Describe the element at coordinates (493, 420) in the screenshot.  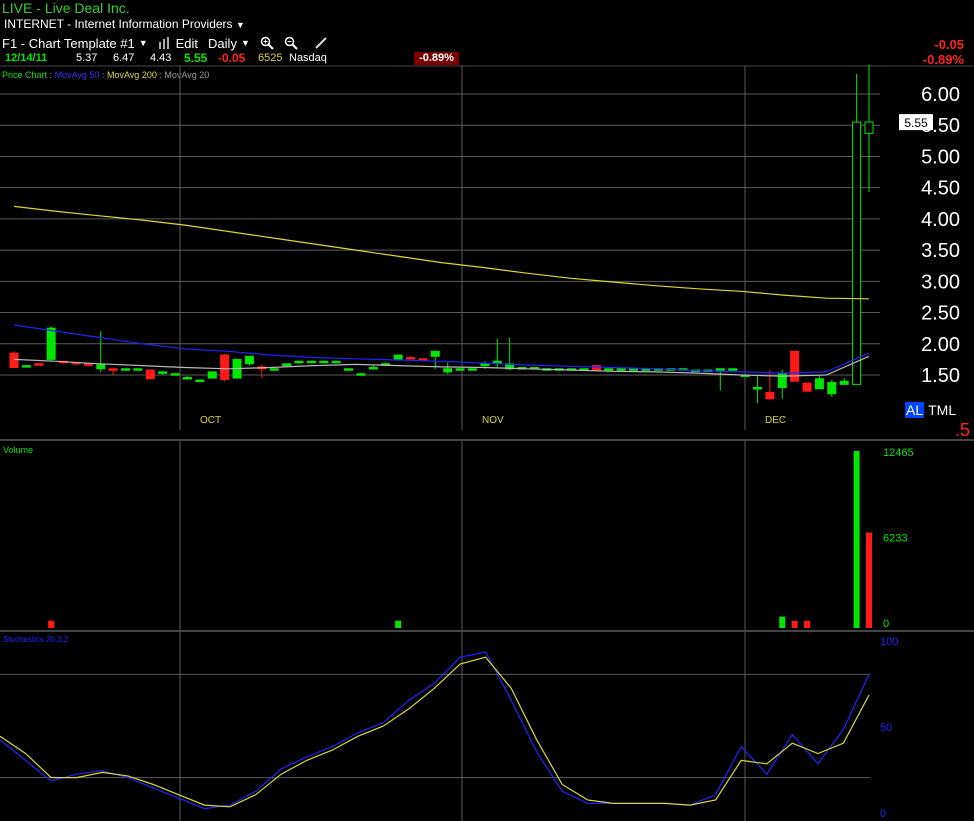
I see `x-axis-month-label: NOV` at that location.